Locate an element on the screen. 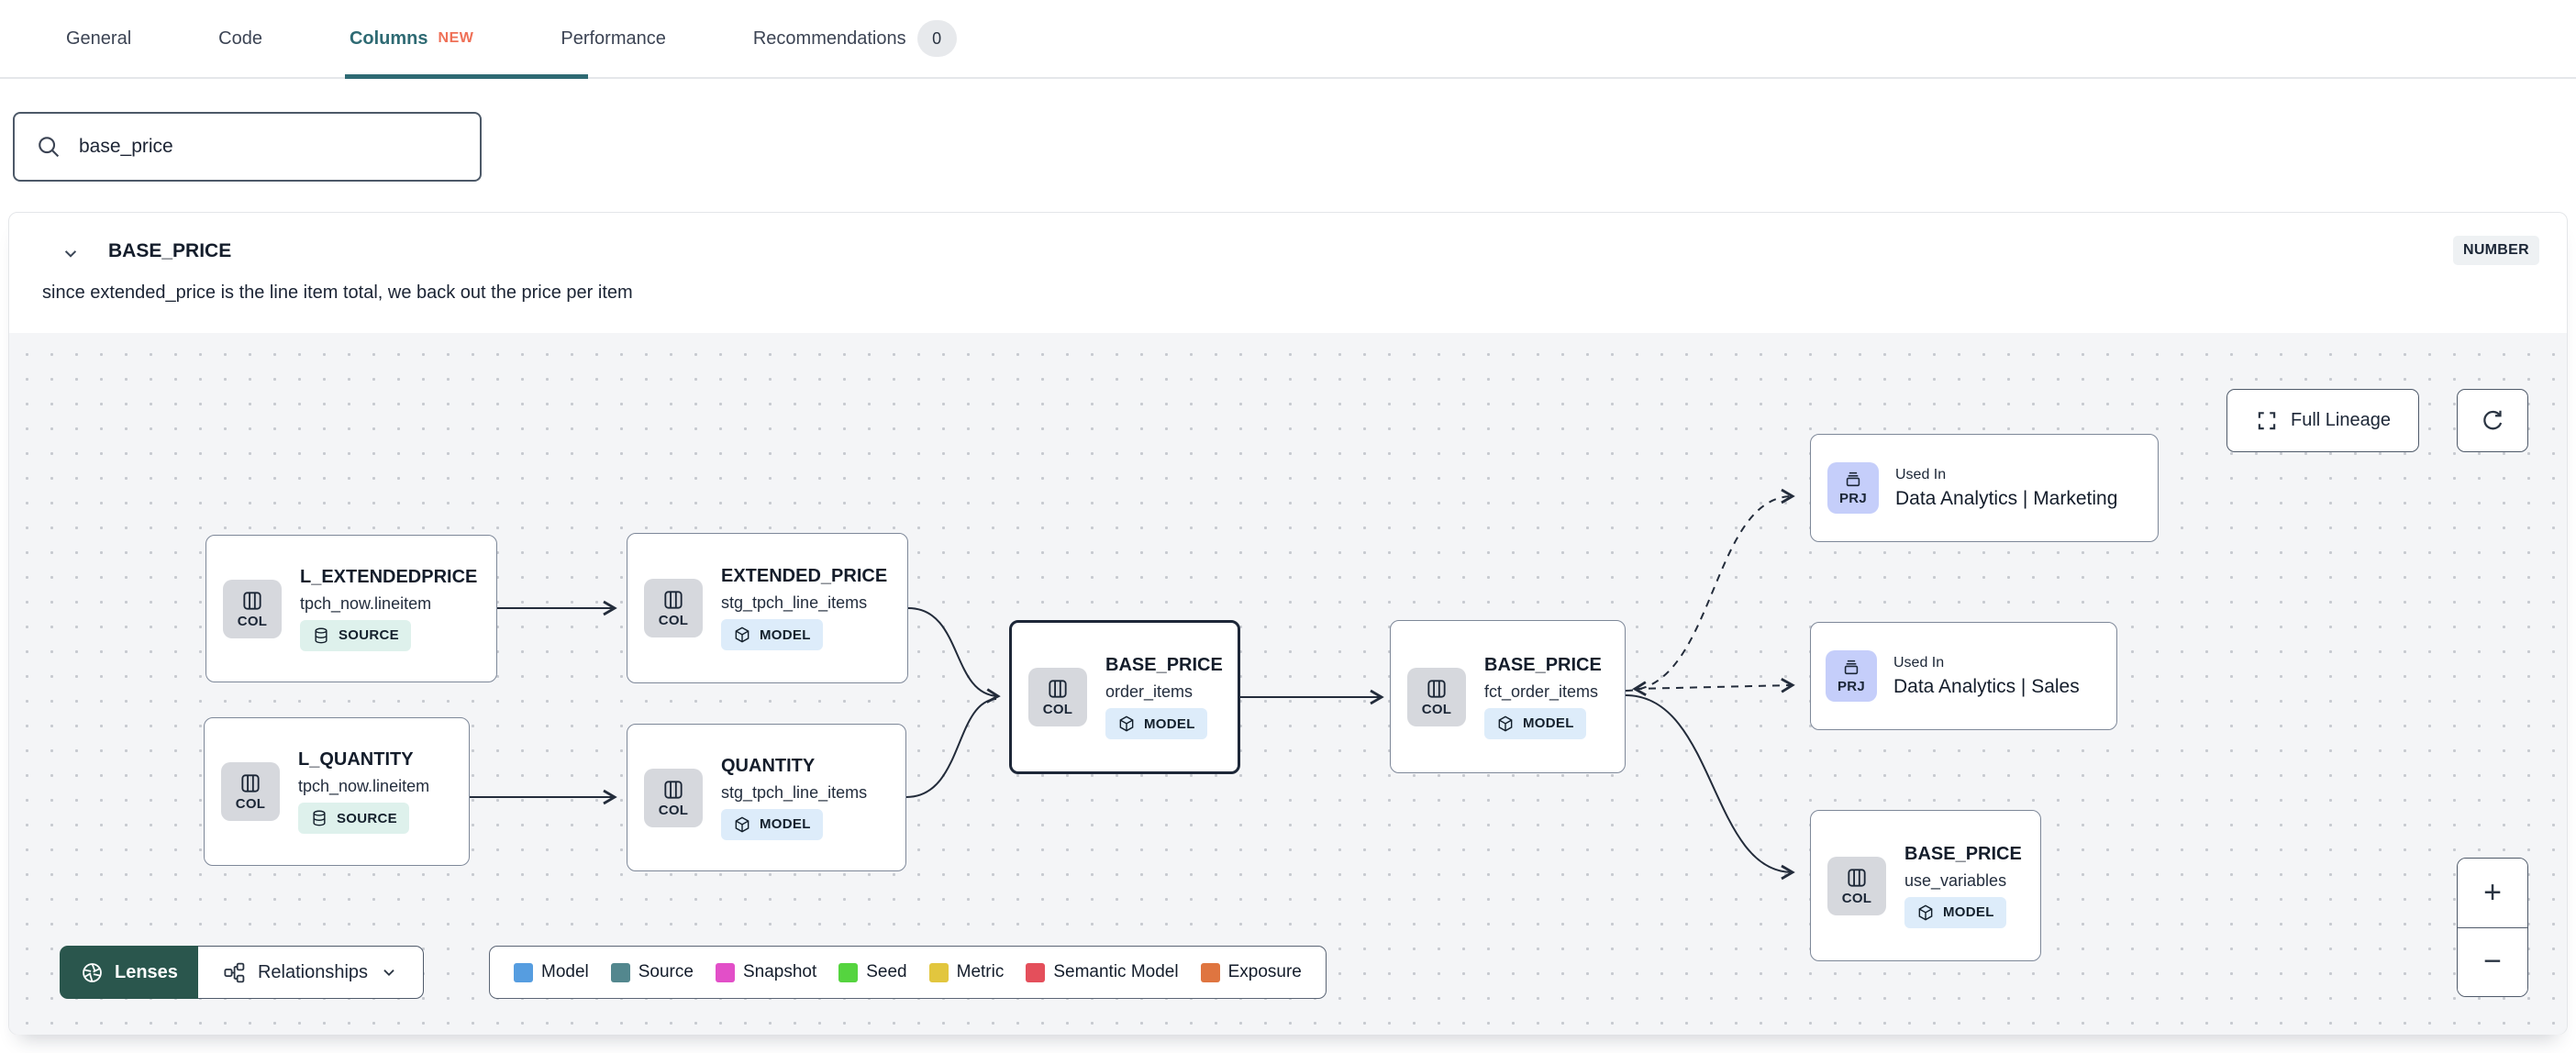  chevron-down-icon is located at coordinates (71, 253).